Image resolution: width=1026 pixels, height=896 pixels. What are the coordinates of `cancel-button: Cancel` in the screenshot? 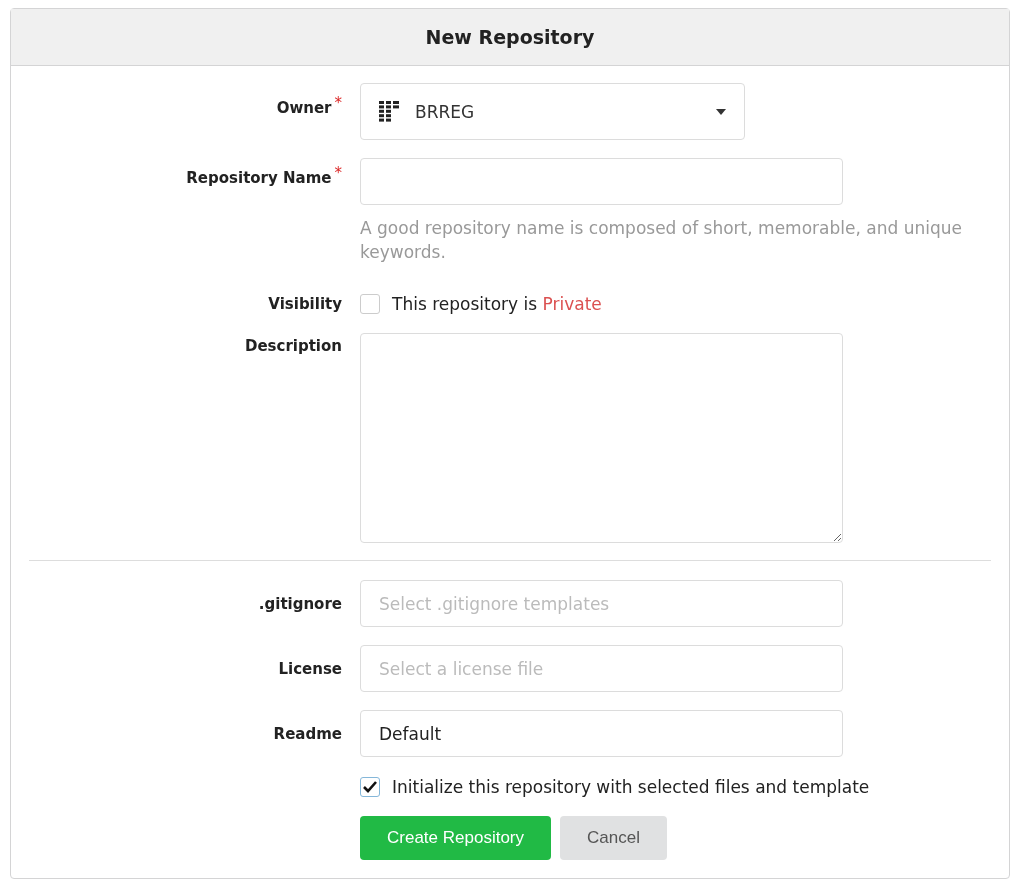 It's located at (613, 838).